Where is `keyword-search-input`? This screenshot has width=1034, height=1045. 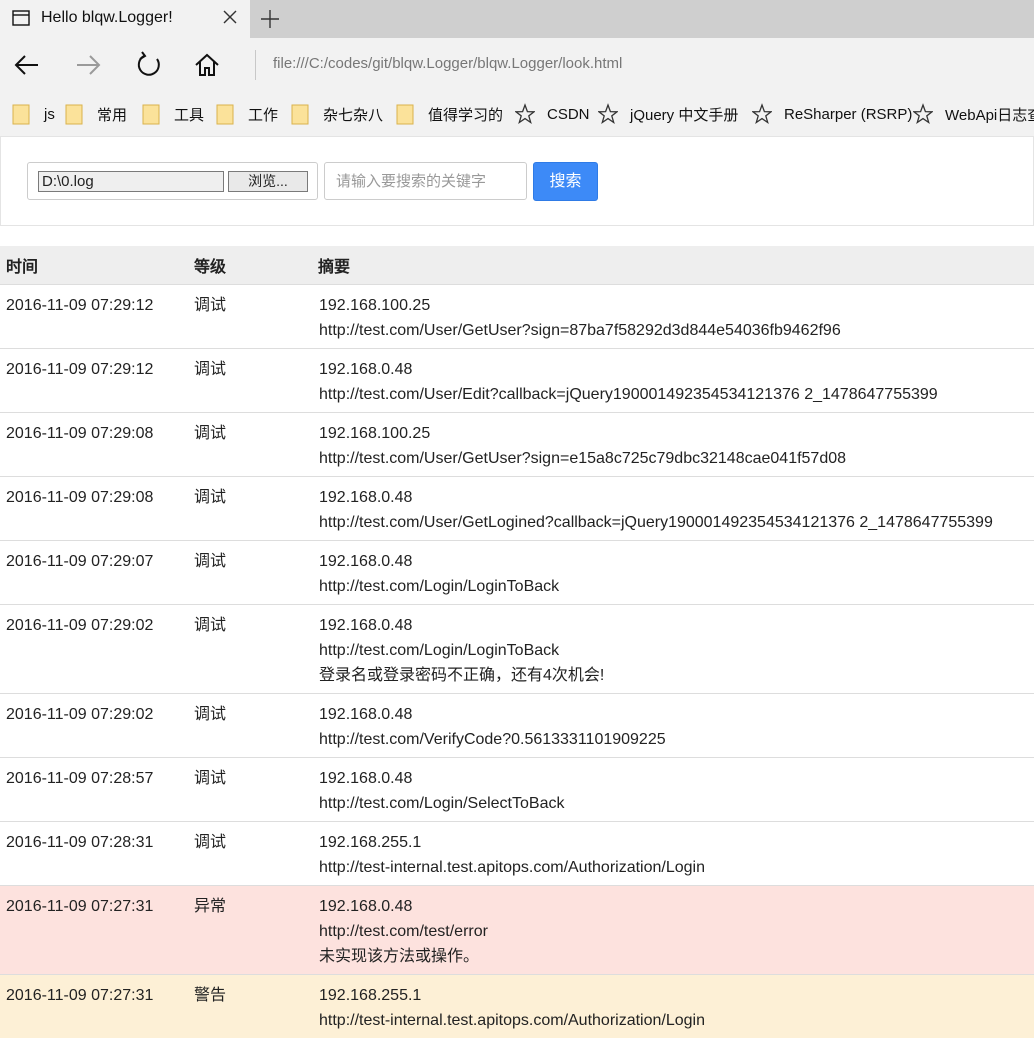 keyword-search-input is located at coordinates (425, 181).